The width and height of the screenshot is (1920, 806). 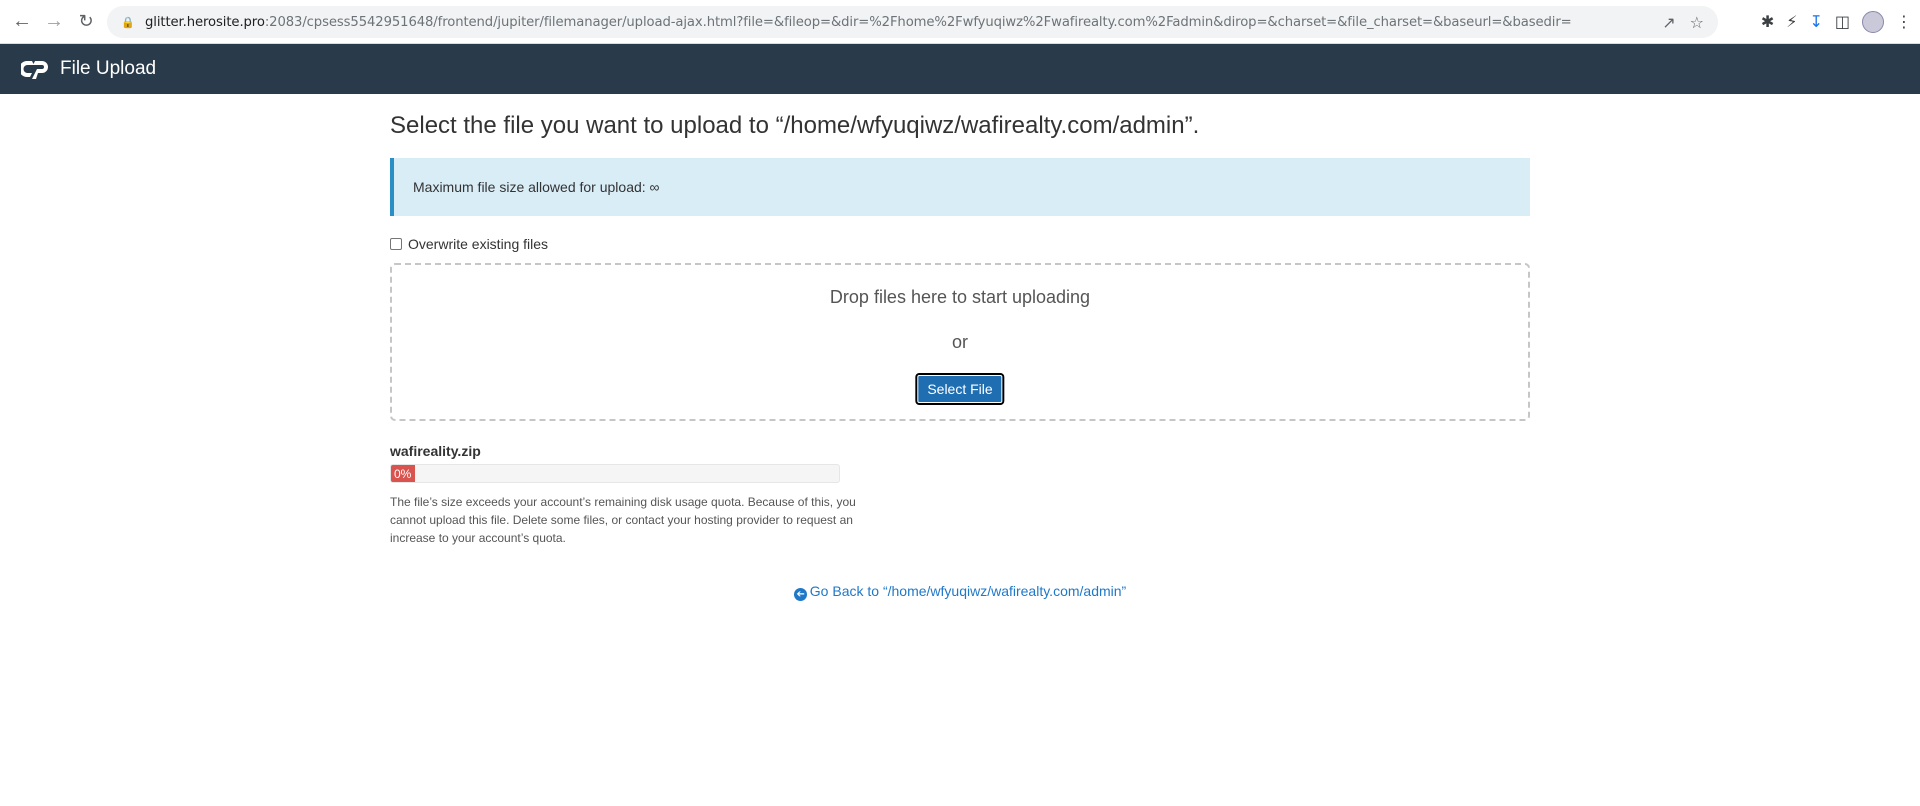 I want to click on side-panel-icon: ◫, so click(x=1842, y=22).